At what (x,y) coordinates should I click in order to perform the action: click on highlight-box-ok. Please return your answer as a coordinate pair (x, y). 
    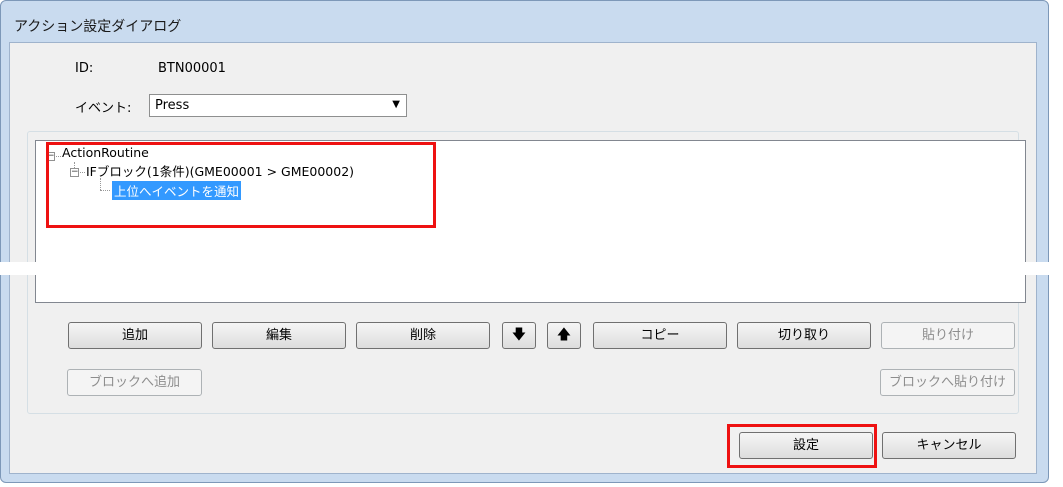
    Looking at the image, I should click on (802, 446).